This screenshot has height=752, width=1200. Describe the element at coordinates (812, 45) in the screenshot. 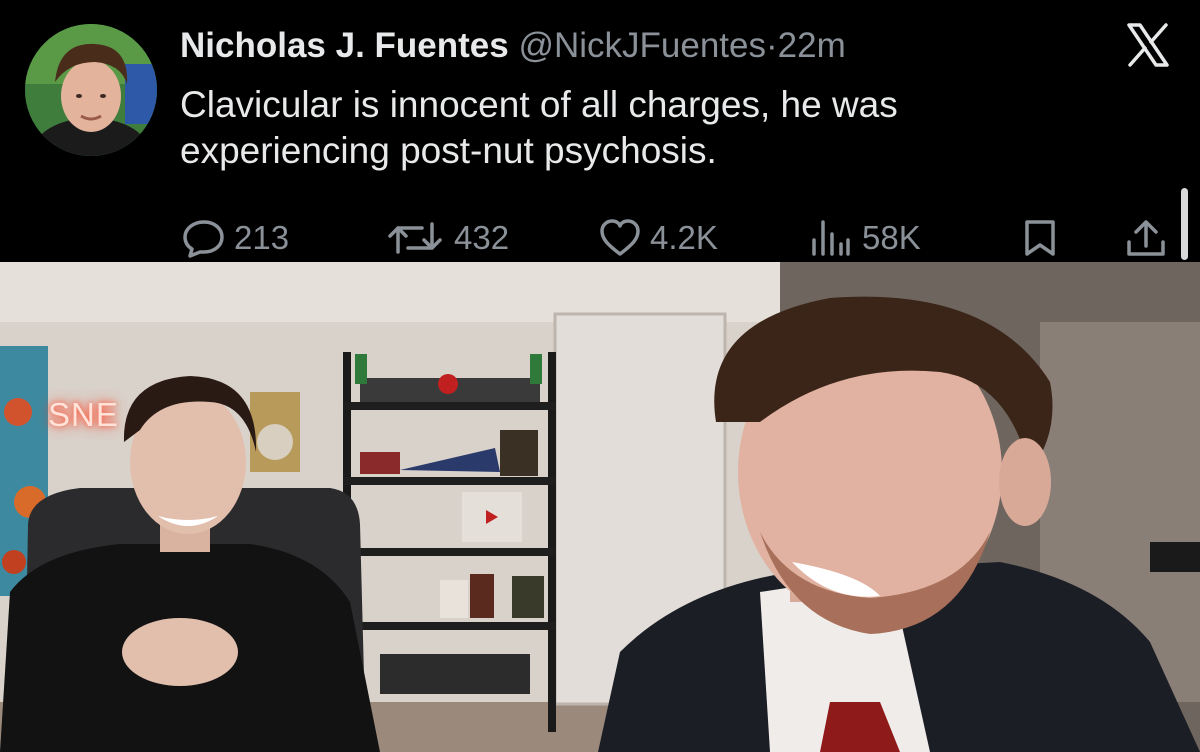

I see `tweet-timestamp: 22m` at that location.